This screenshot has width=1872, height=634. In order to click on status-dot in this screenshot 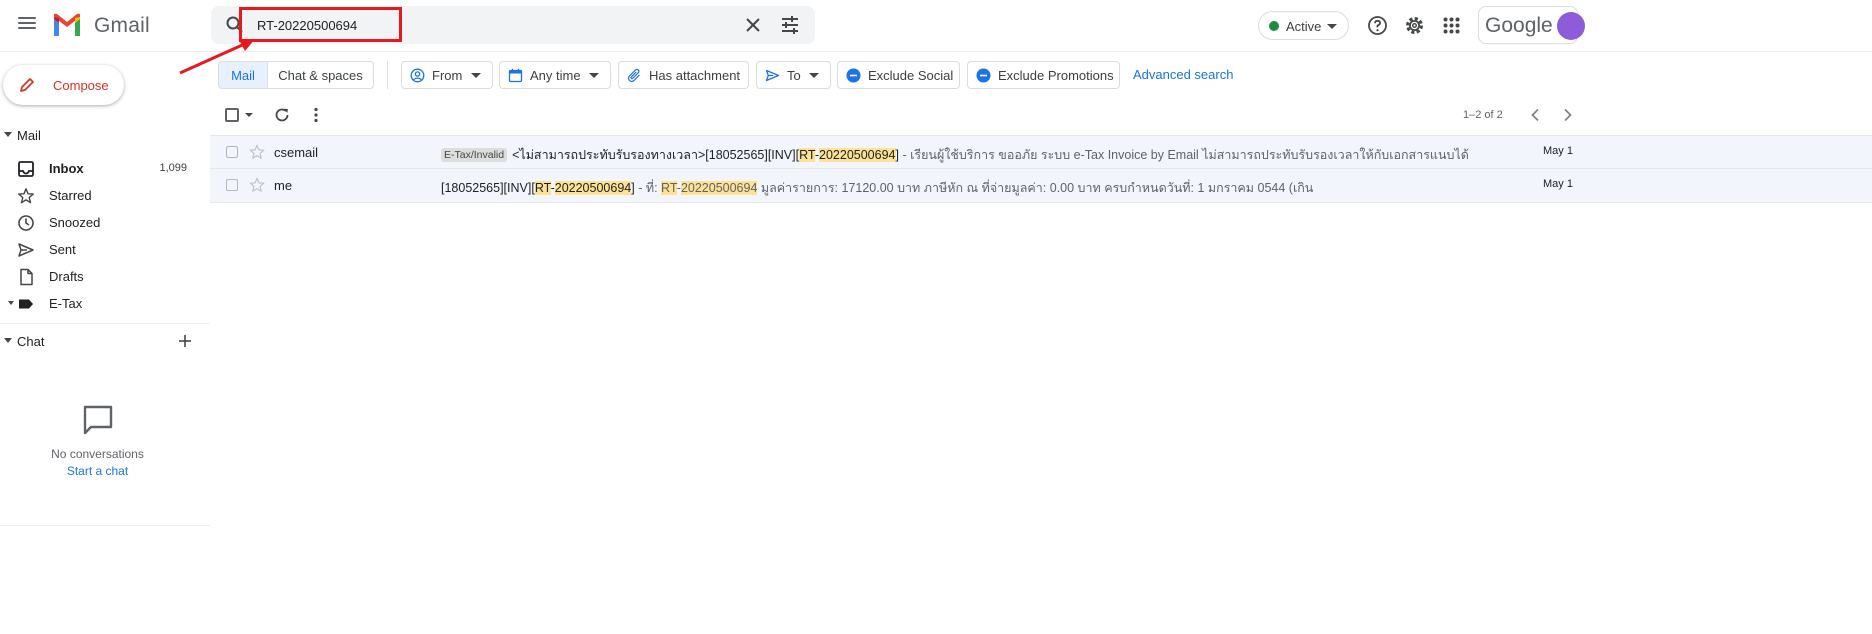, I will do `click(1274, 26)`.